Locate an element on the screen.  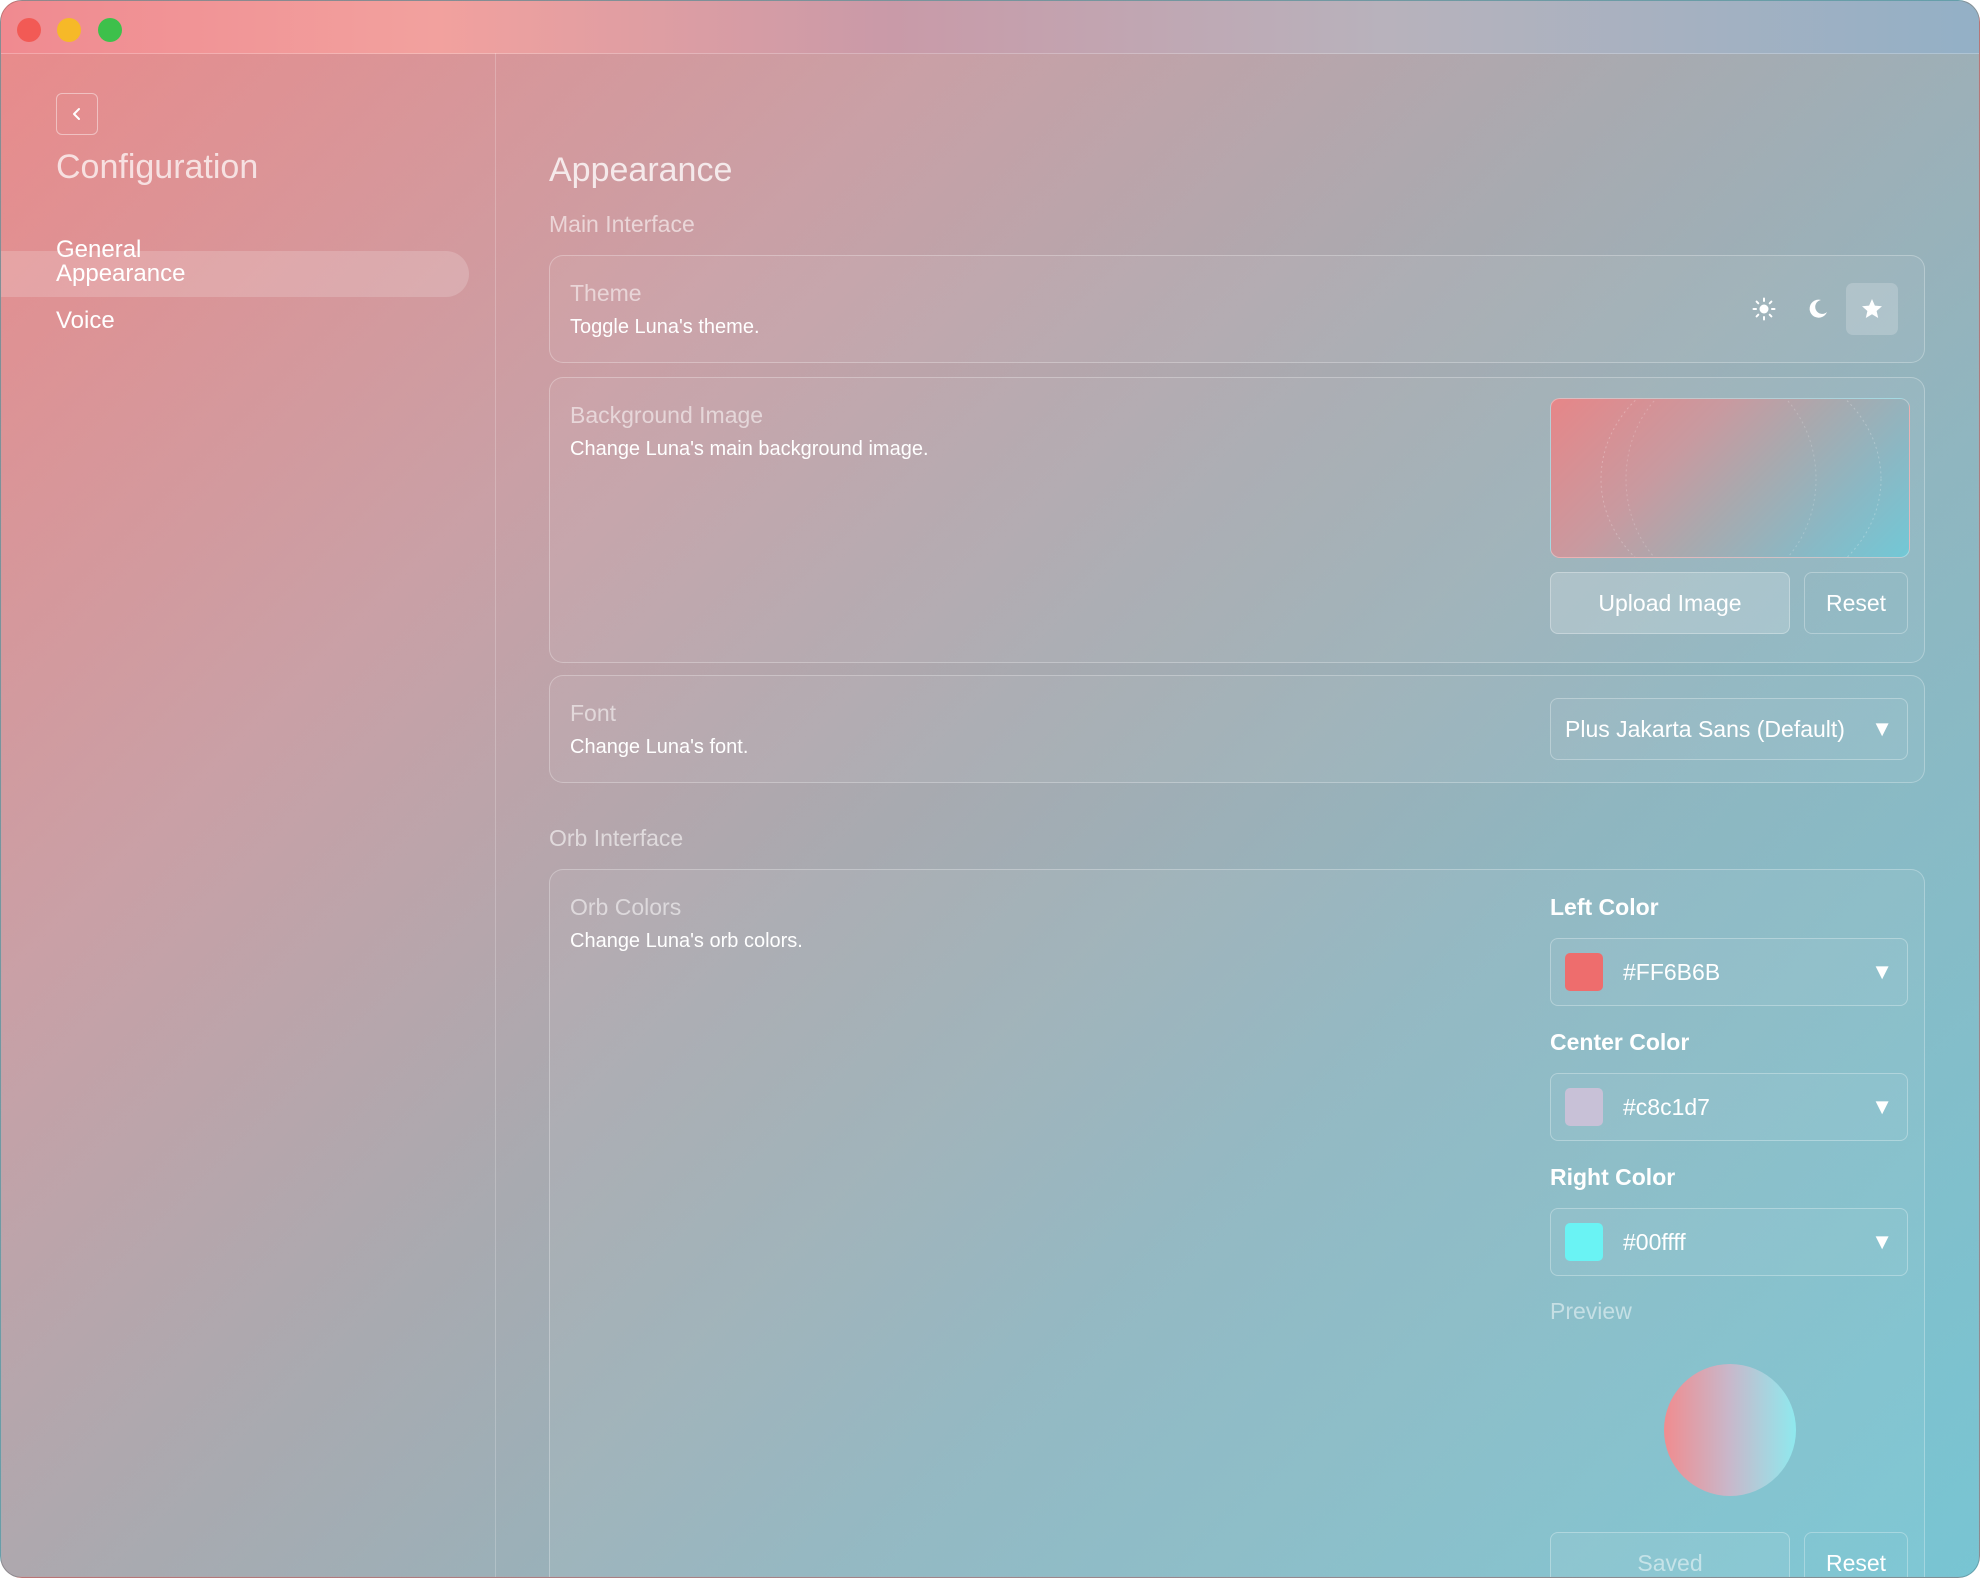
section-label-main-interface: Main Interface is located at coordinates (622, 224).